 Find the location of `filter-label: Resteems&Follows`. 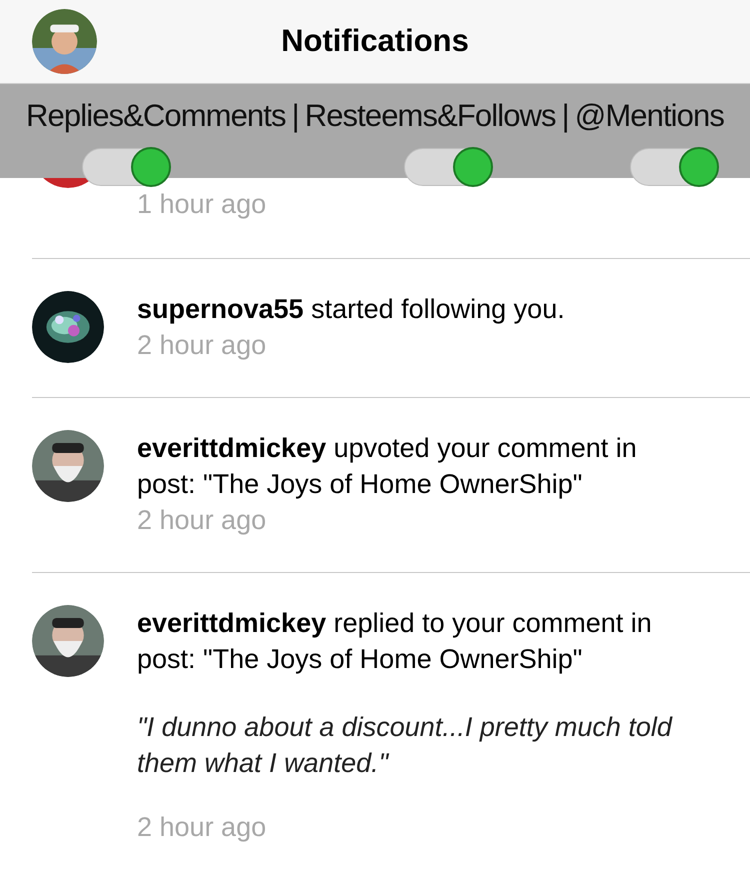

filter-label: Resteems&Follows is located at coordinates (430, 116).